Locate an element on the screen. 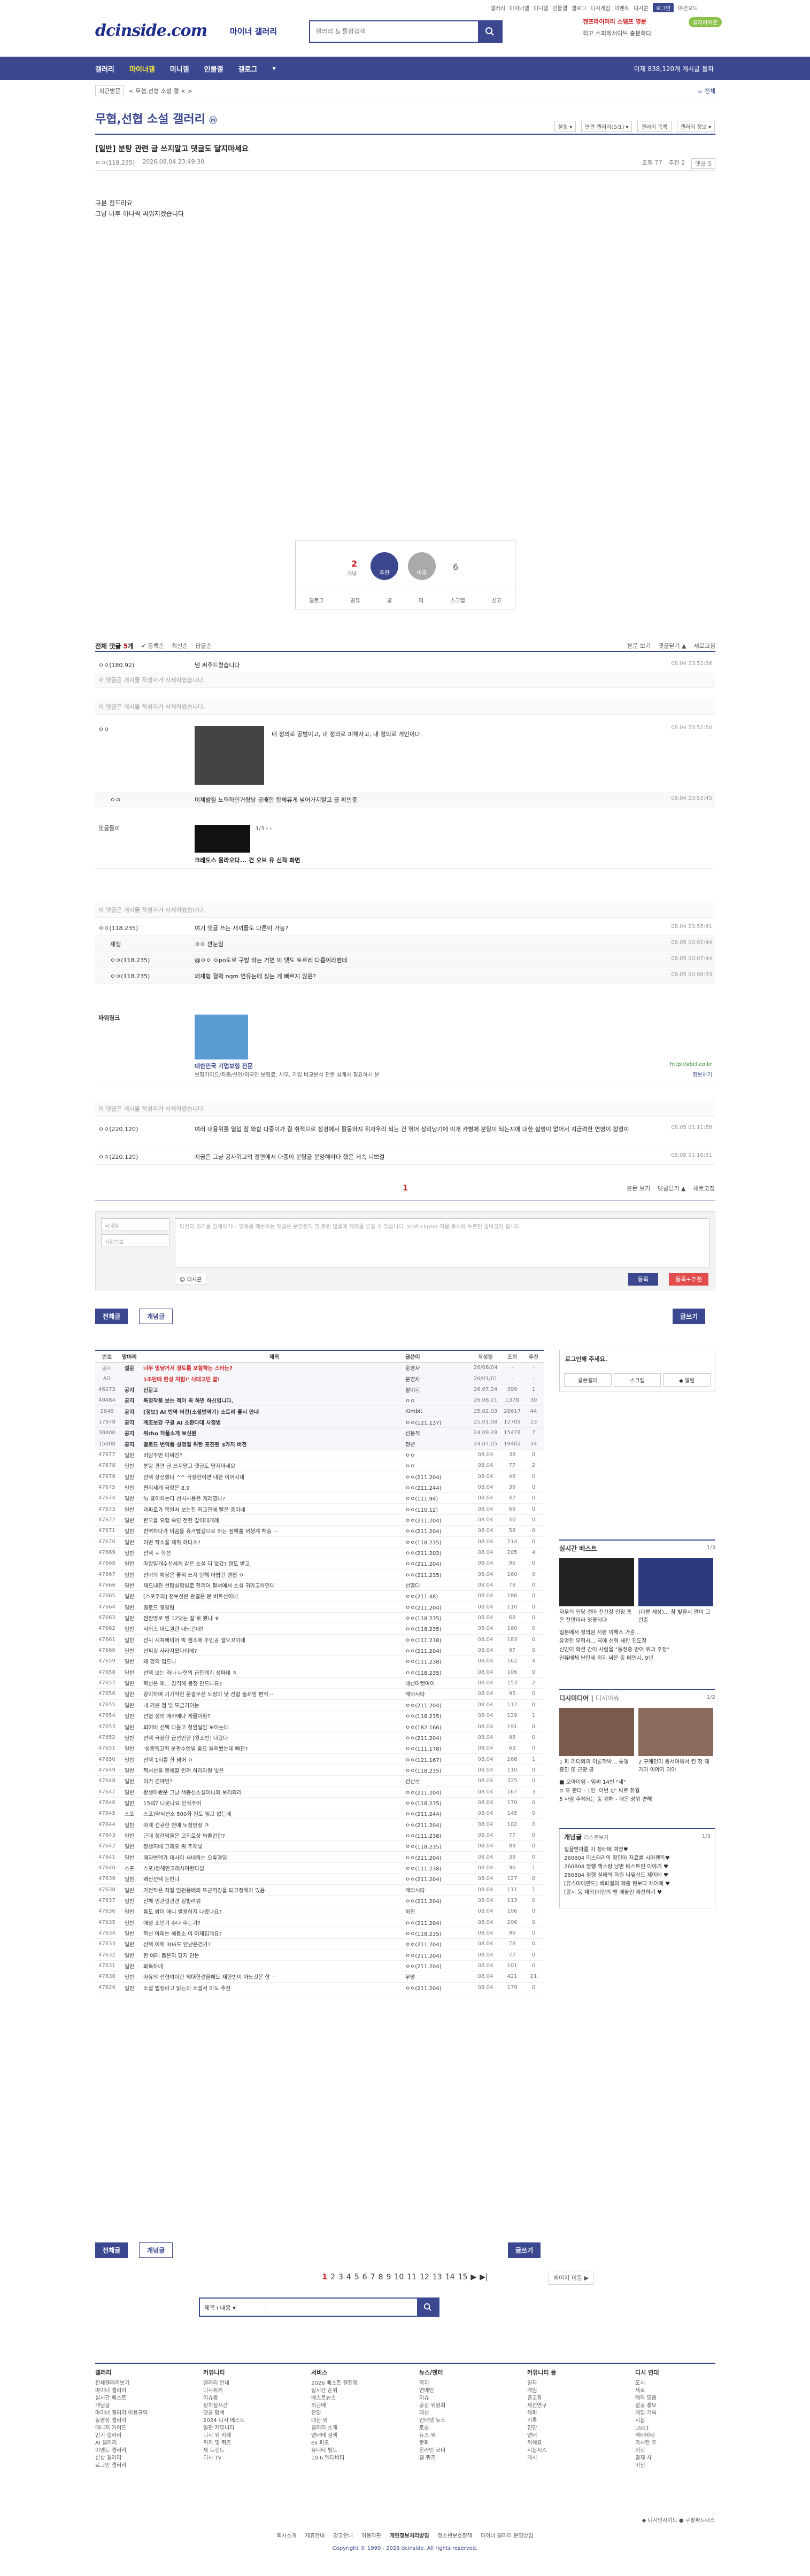 This screenshot has width=810, height=2576. menu-gallog: 갤로그 is located at coordinates (580, 8).